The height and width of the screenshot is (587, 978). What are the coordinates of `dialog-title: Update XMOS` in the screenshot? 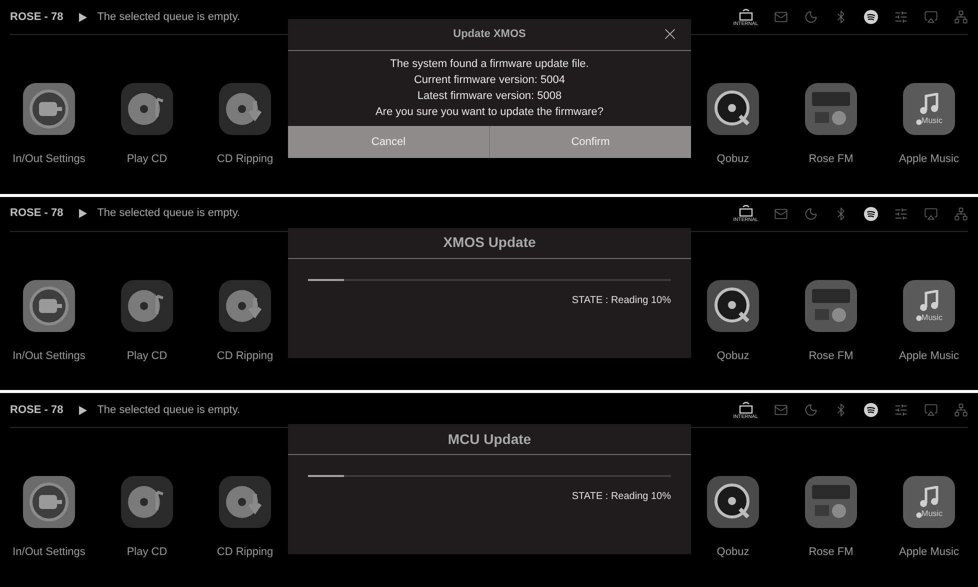 It's located at (489, 34).